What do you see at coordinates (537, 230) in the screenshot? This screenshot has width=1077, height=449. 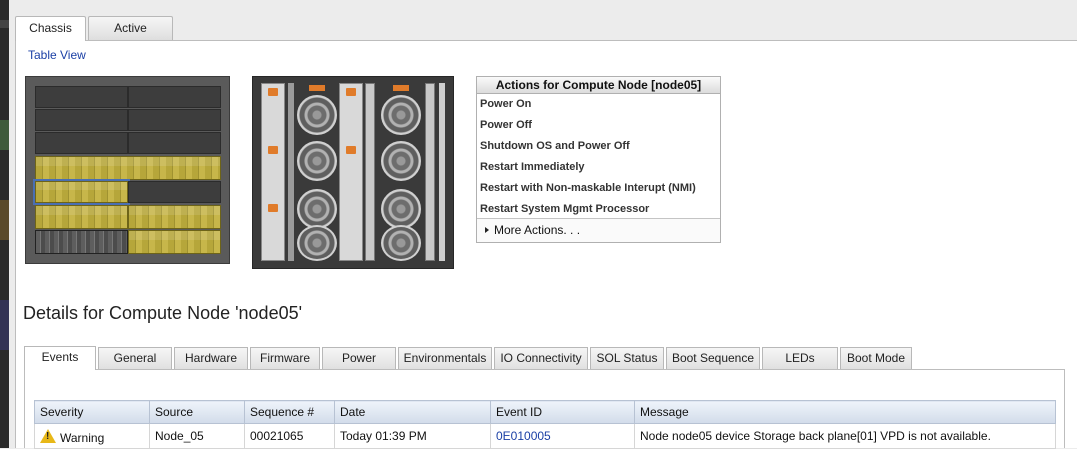 I see `more-actions-label: More Actions. . .` at bounding box center [537, 230].